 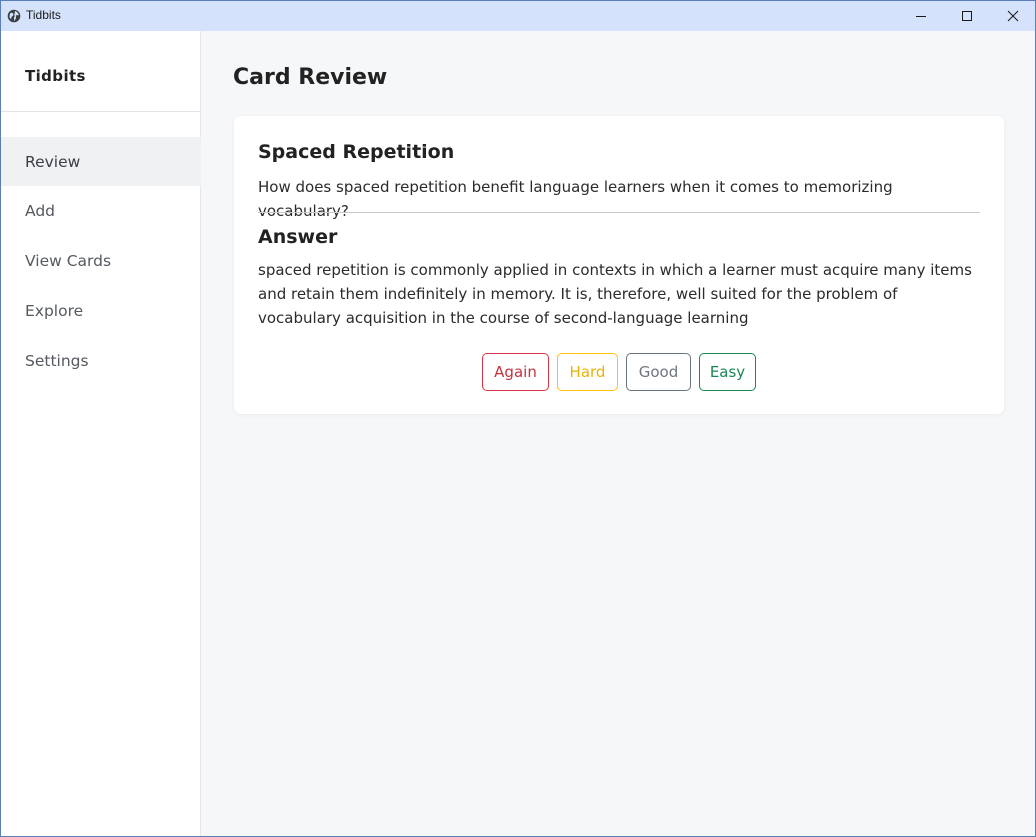 I want to click on close-button, so click(x=1013, y=16).